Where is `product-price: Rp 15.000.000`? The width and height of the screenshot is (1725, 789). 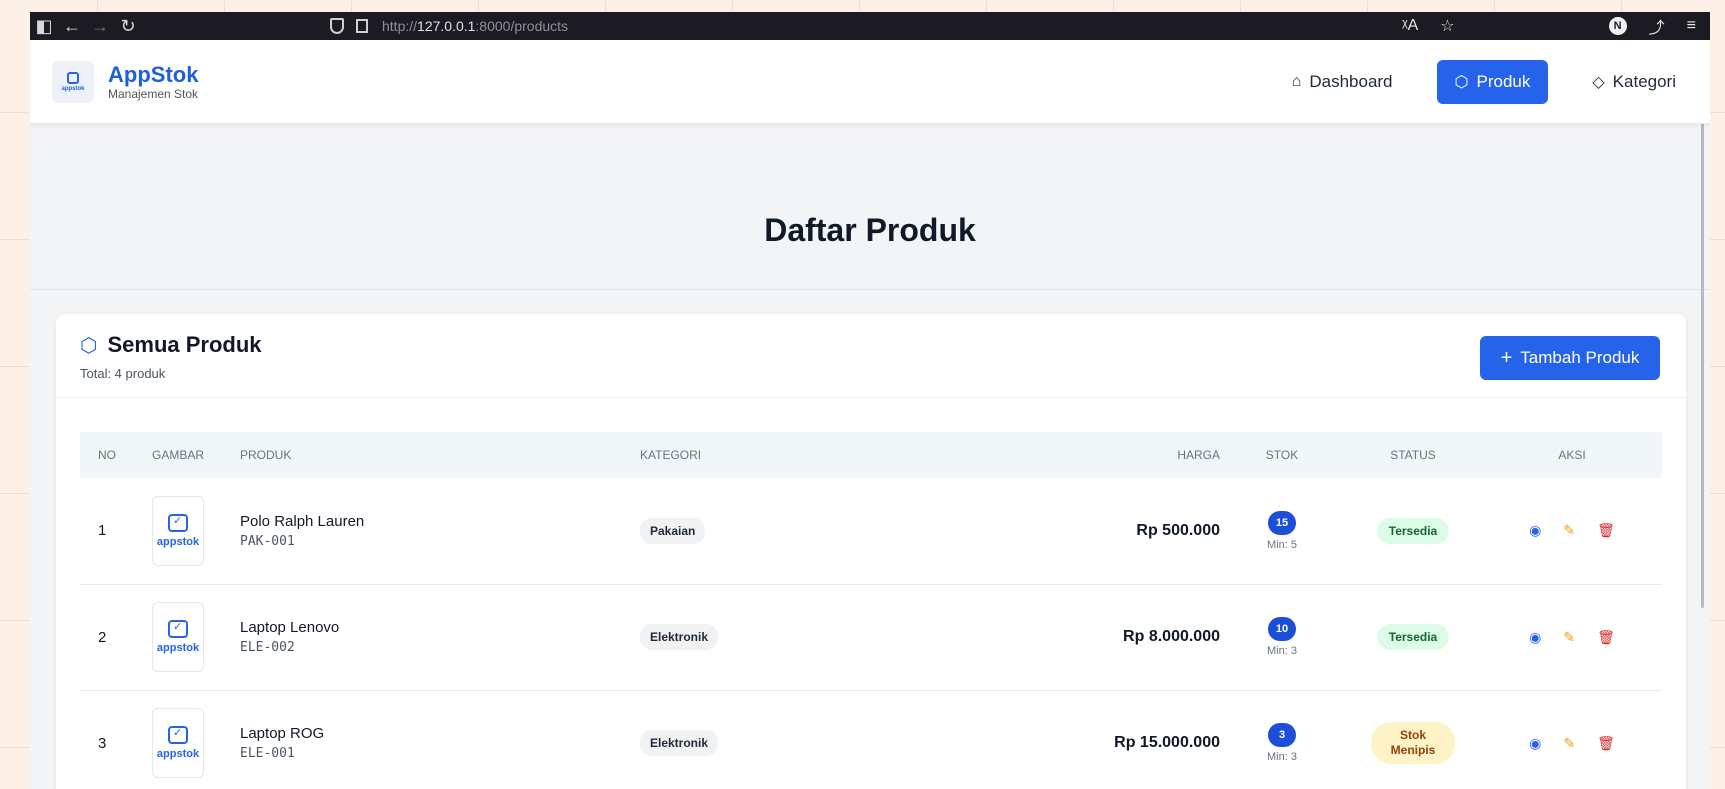
product-price: Rp 15.000.000 is located at coordinates (1167, 742).